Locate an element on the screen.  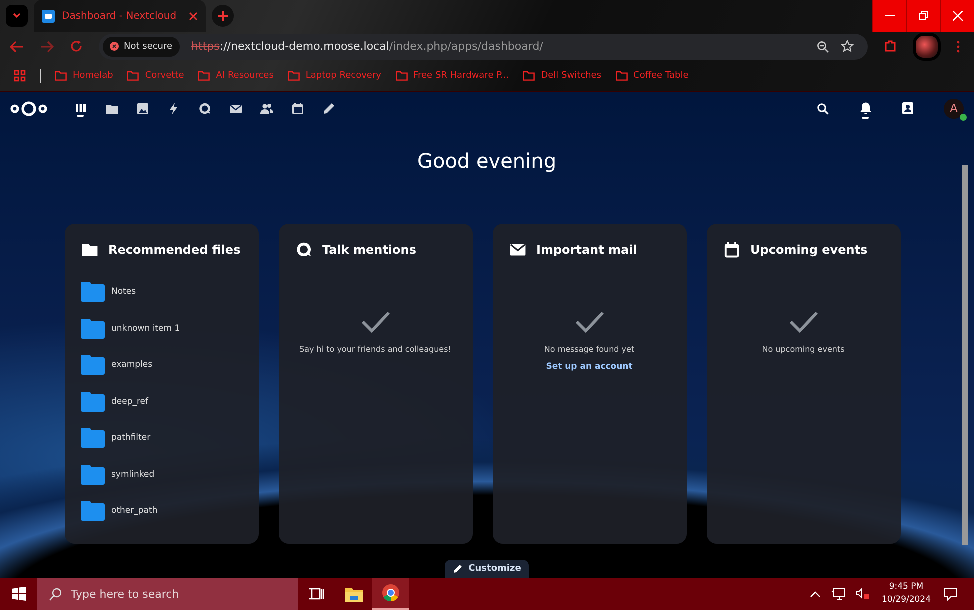
avatar-initial: A is located at coordinates (954, 108).